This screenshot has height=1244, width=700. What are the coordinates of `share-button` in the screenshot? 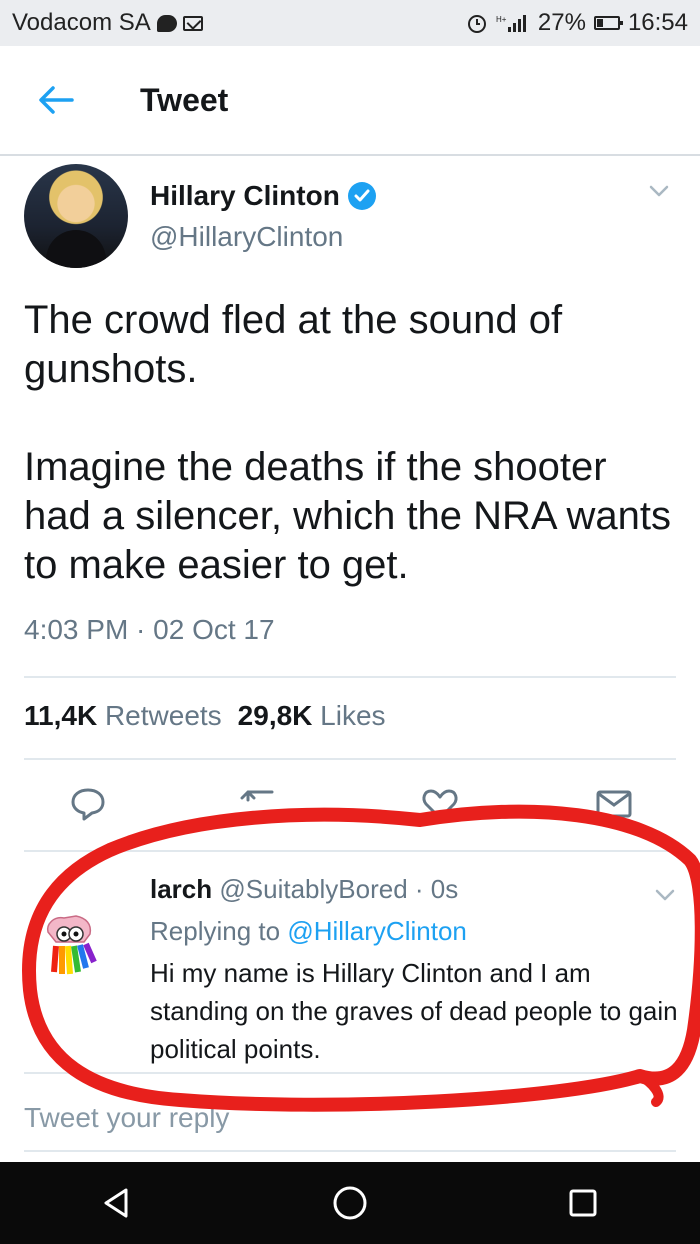 It's located at (614, 804).